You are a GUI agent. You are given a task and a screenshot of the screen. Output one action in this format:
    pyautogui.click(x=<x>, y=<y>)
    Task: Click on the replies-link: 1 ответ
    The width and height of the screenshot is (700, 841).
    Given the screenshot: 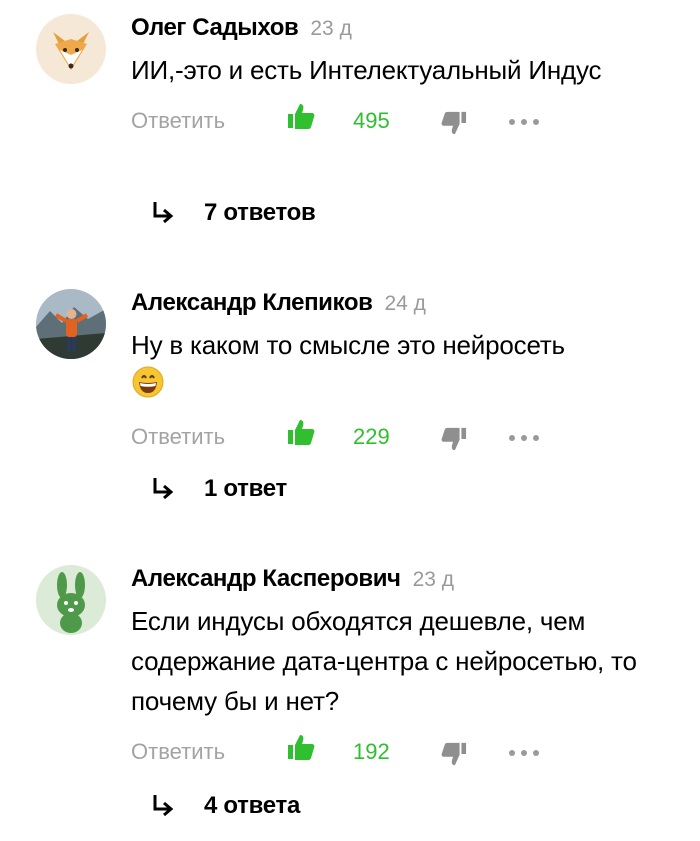 What is the action you would take?
    pyautogui.click(x=218, y=489)
    